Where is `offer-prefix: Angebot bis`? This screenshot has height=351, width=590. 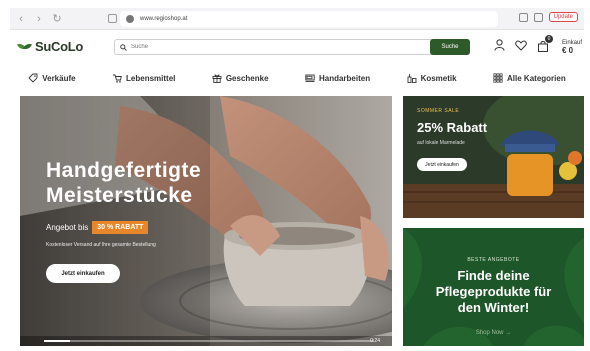
offer-prefix: Angebot bis is located at coordinates (67, 227).